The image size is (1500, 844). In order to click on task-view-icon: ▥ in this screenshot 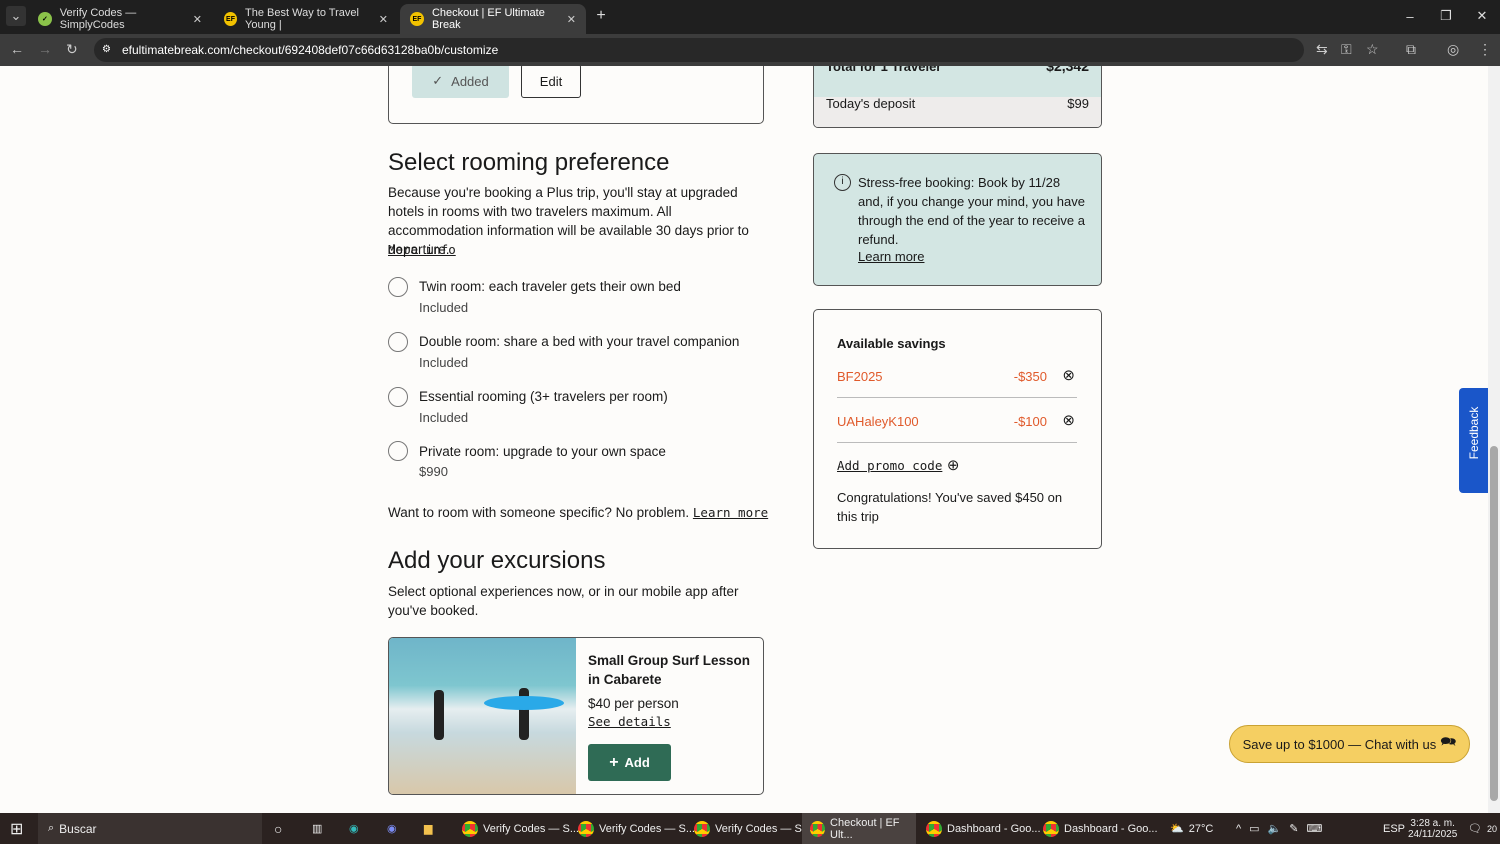, I will do `click(317, 828)`.